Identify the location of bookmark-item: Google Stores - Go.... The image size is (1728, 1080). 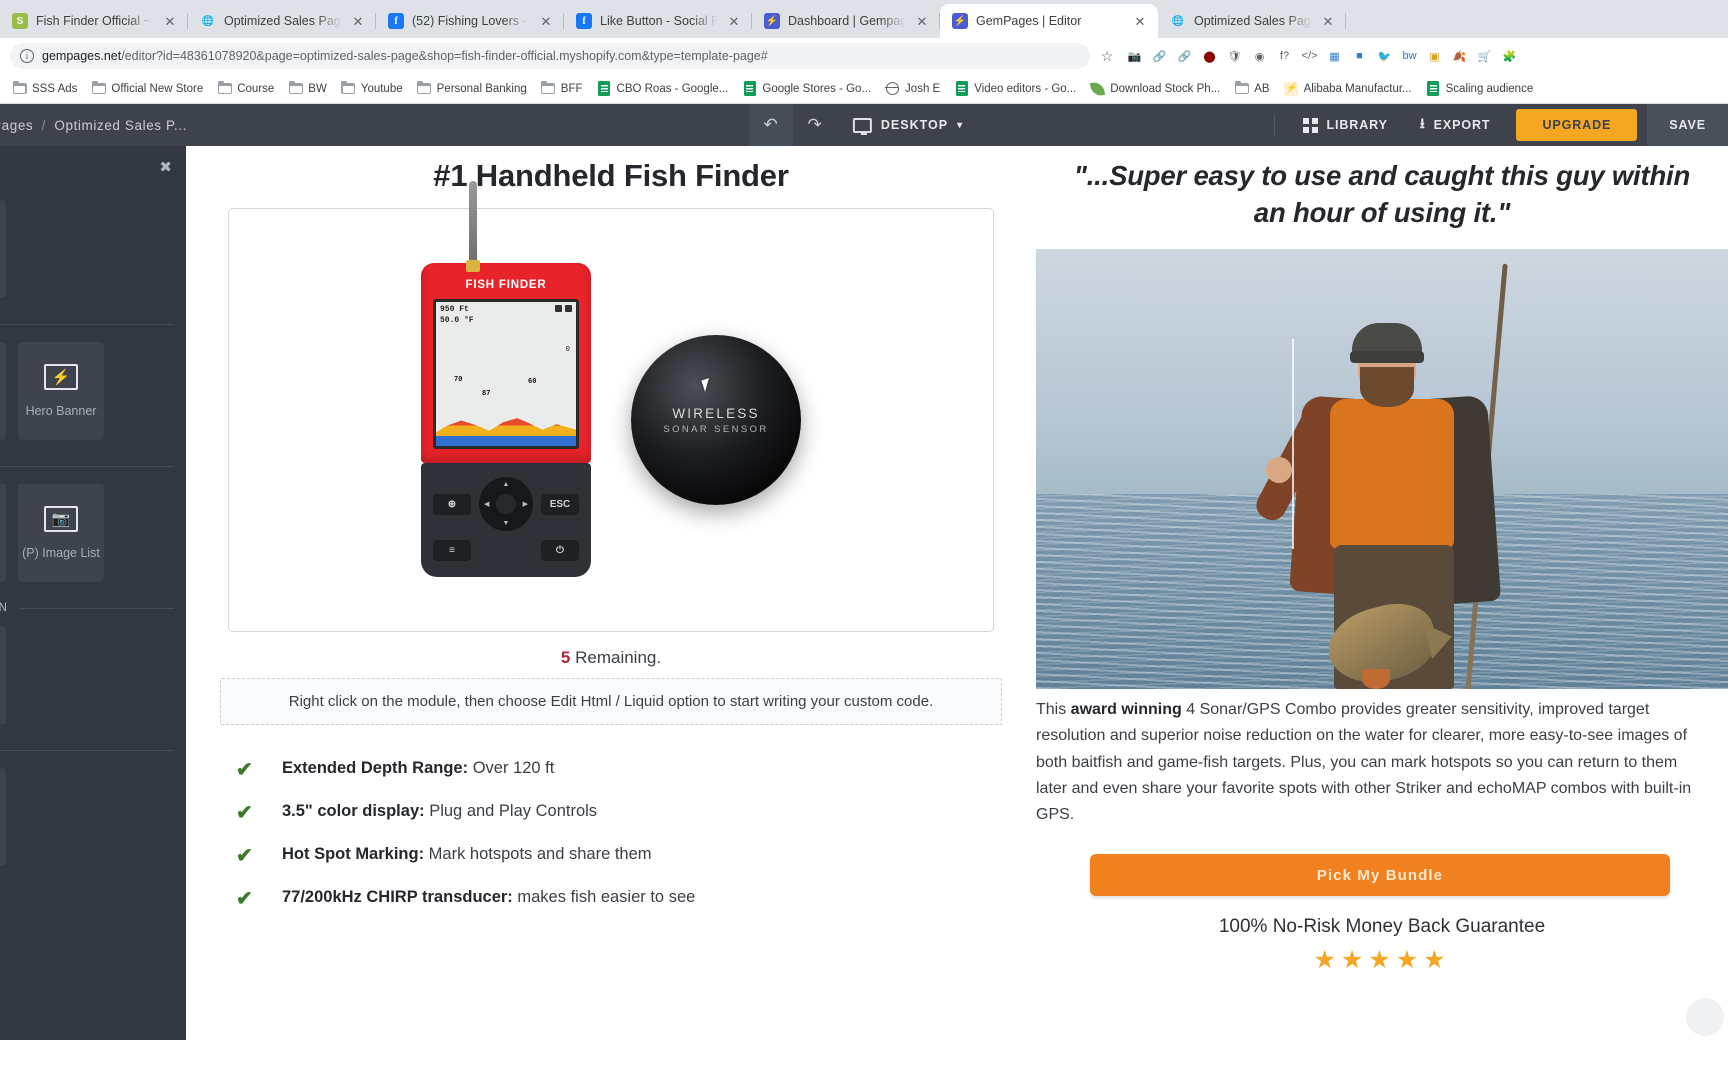
(806, 88).